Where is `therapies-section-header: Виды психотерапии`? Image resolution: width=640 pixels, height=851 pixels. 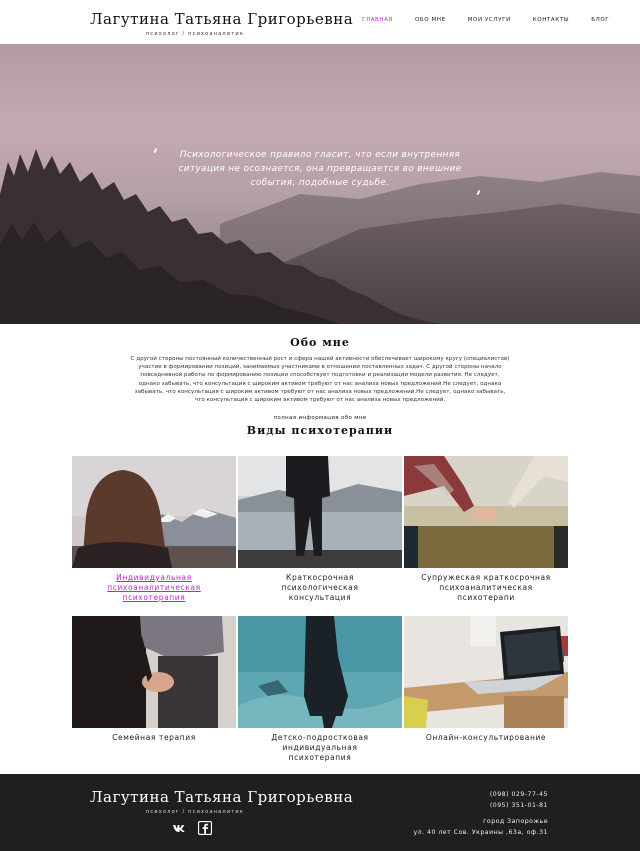 therapies-section-header: Виды психотерапии is located at coordinates (320, 430).